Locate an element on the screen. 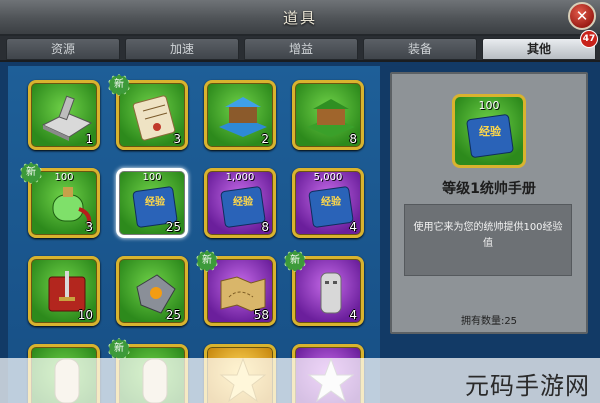  detail-item-quantity: 拥有数量:25 is located at coordinates (489, 321).